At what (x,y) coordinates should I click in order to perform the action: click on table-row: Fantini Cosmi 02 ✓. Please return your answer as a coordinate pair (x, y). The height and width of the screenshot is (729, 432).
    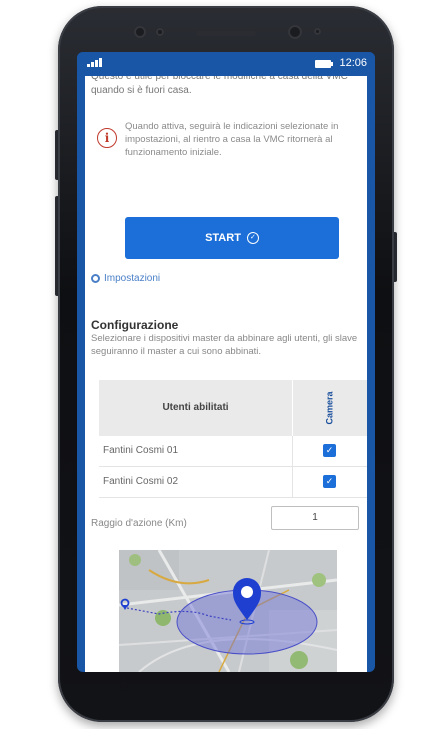
    Looking at the image, I should click on (233, 482).